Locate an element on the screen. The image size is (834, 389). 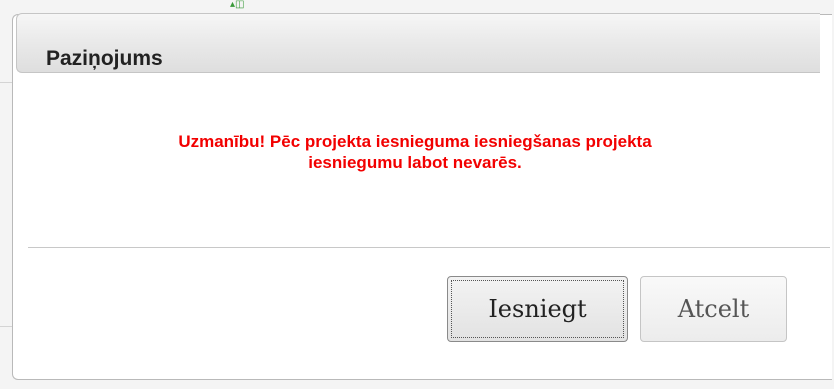
dialog-divider is located at coordinates (429, 247).